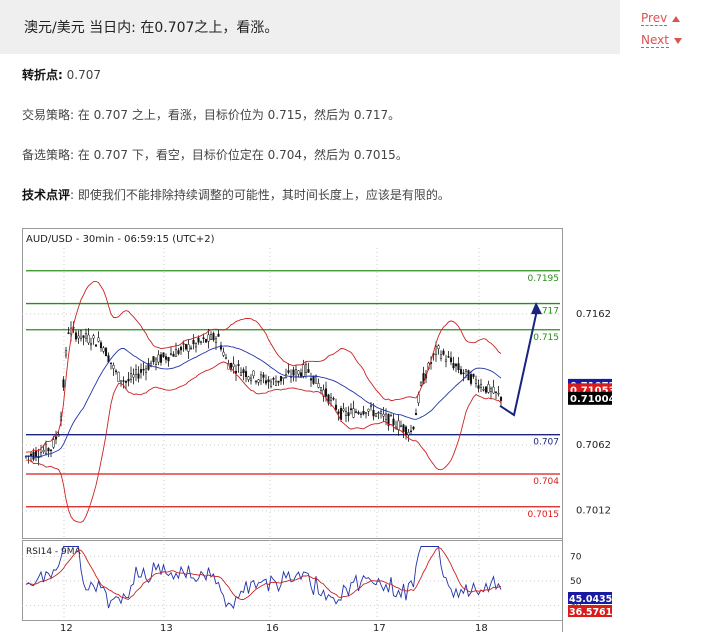  What do you see at coordinates (166, 627) in the screenshot?
I see `x-tick-label: 13` at bounding box center [166, 627].